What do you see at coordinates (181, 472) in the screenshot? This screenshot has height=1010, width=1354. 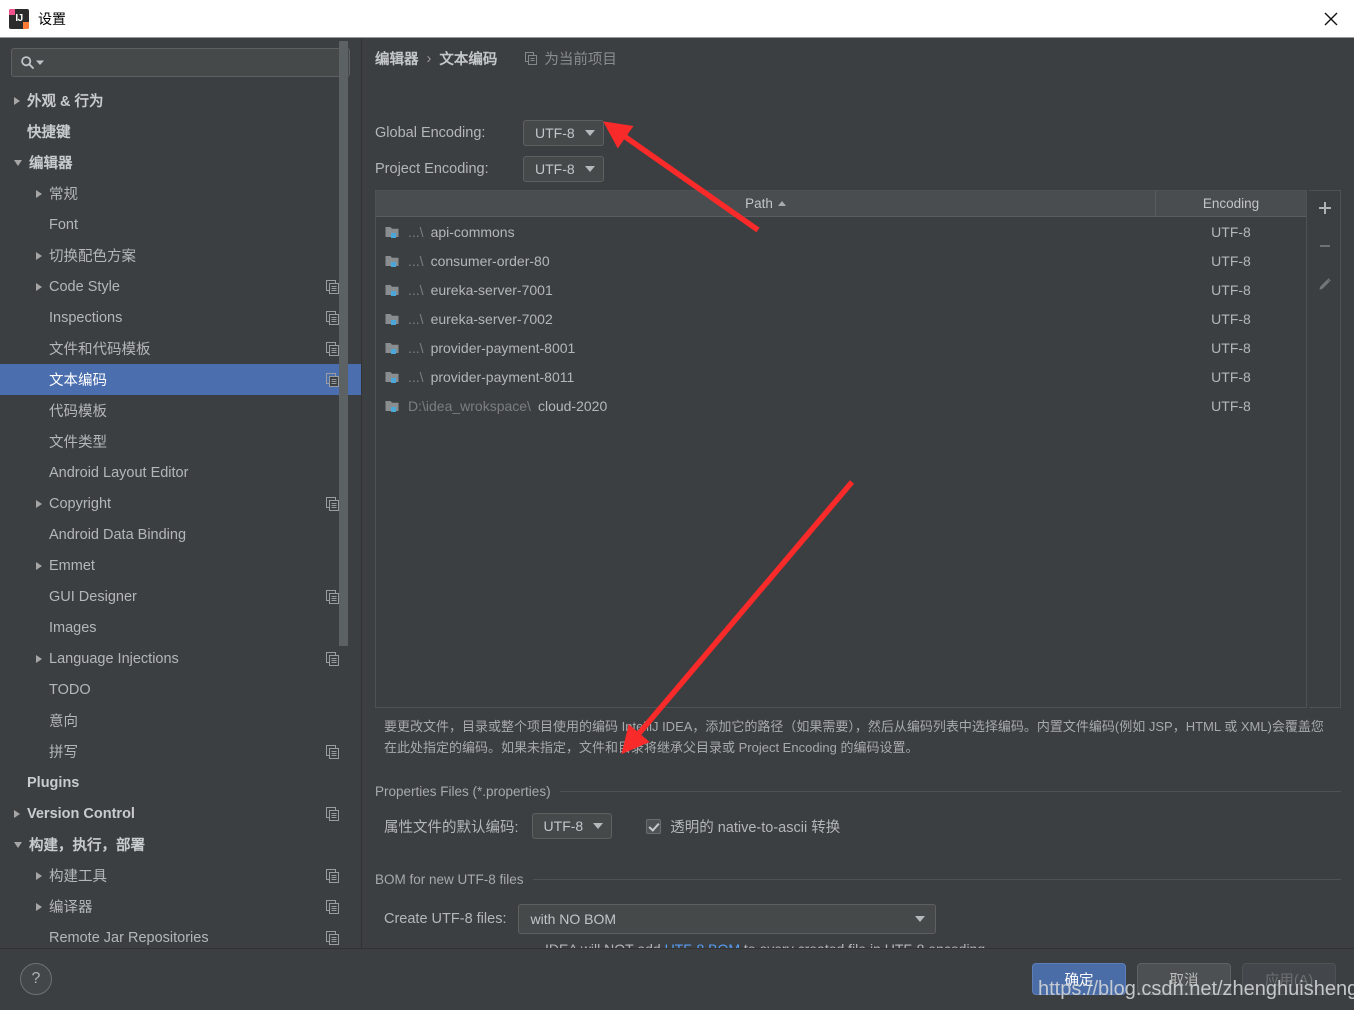 I see `sidebar-item-12: Android Layout Editor` at bounding box center [181, 472].